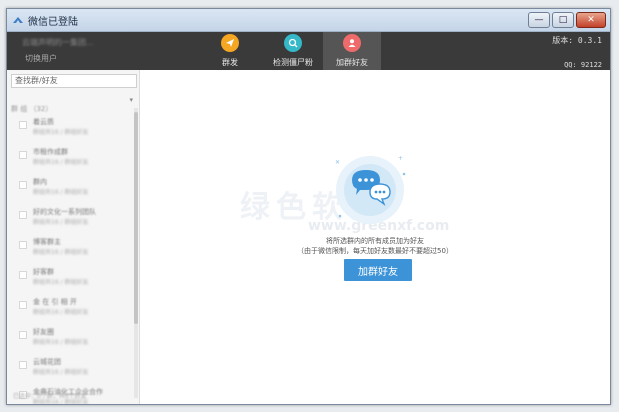  What do you see at coordinates (70, 365) in the screenshot?
I see `group-list-item: 云城花团 群组共16 / 群组好友` at bounding box center [70, 365].